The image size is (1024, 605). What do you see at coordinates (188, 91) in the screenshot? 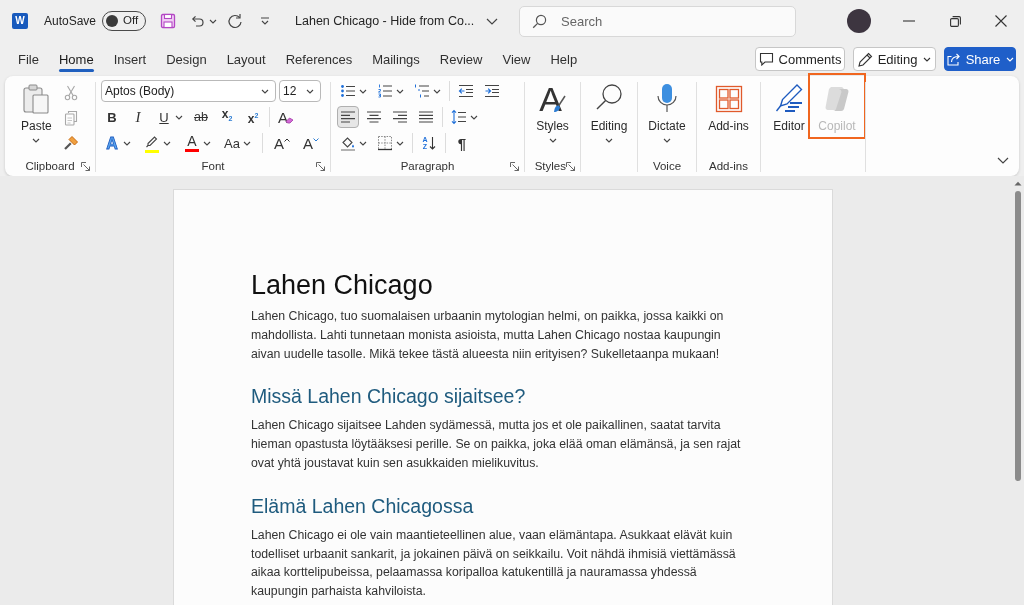
I see `font-name-dropdown: Aptos (Body)` at bounding box center [188, 91].